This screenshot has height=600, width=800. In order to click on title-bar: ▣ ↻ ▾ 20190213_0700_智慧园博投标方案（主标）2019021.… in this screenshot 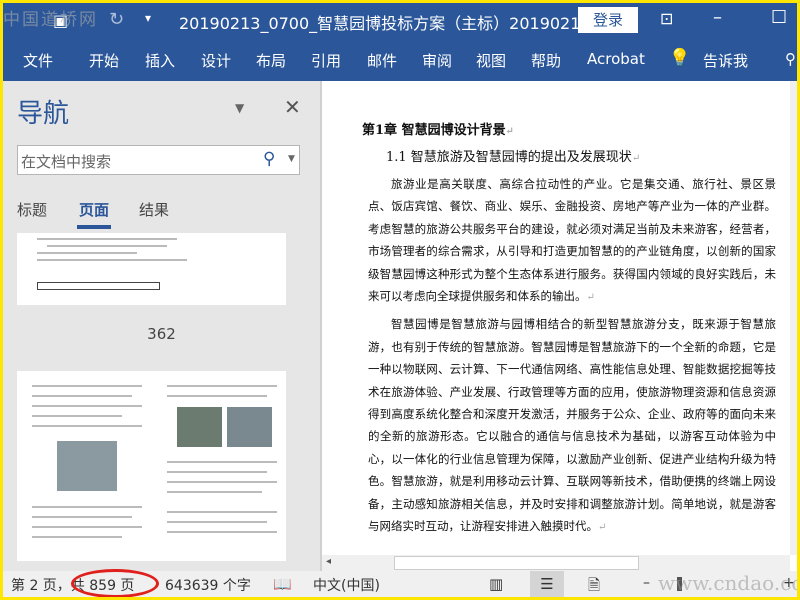, I will do `click(400, 21)`.